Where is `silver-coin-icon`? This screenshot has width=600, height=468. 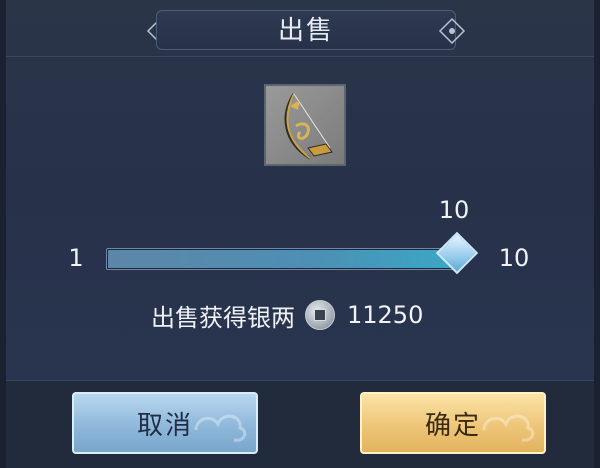
silver-coin-icon is located at coordinates (320, 315).